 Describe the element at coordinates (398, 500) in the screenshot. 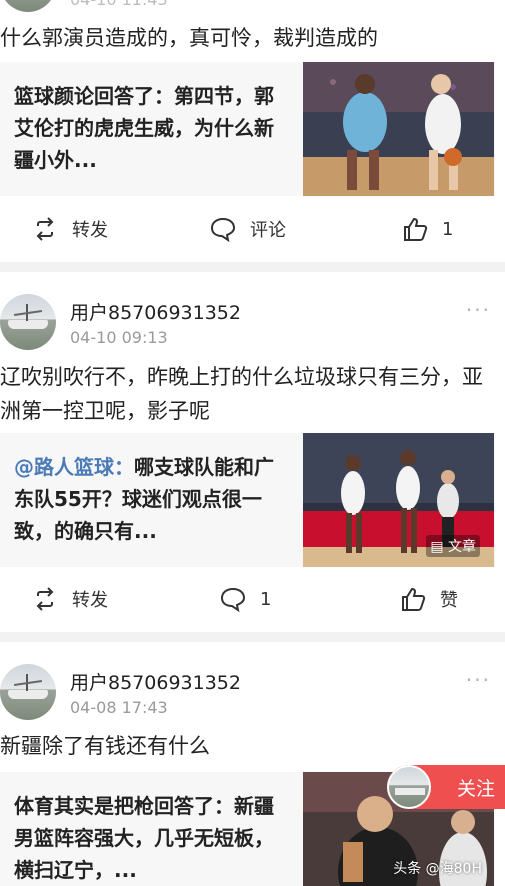

I see `card-image: ▤ 文章` at that location.